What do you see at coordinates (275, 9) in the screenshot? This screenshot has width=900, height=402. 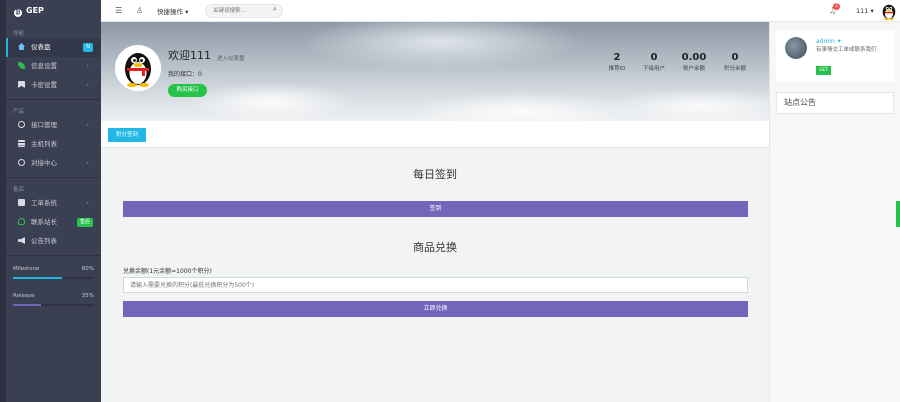 I see `search-icon: ⌕` at bounding box center [275, 9].